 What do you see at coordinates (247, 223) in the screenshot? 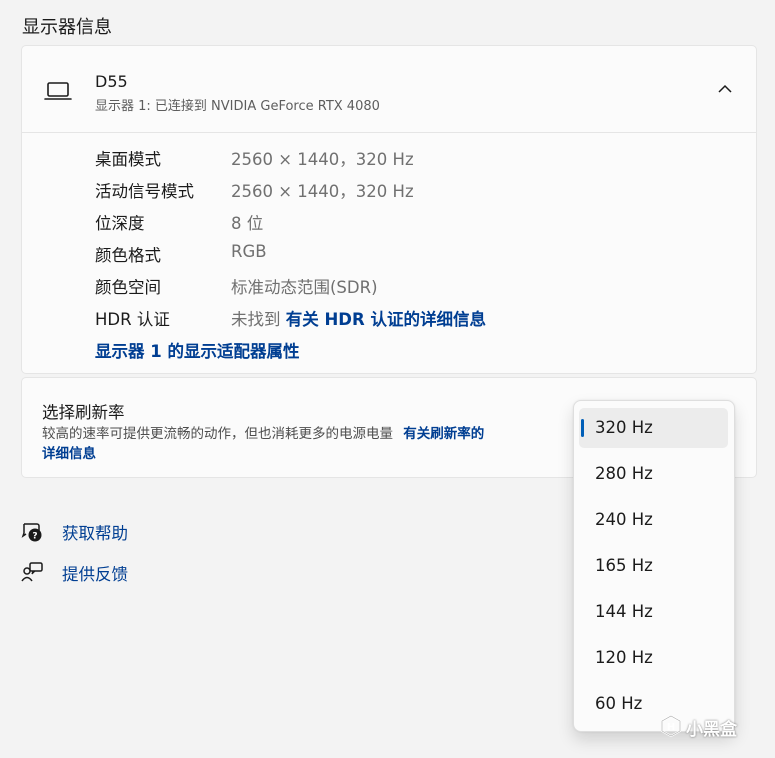
I see `prop-value-bit-depth: 8 位` at bounding box center [247, 223].